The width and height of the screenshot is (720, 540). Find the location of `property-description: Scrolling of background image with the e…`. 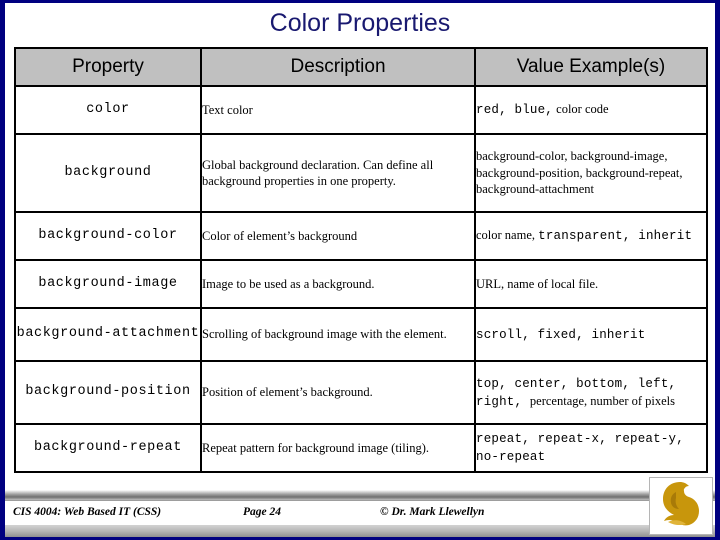

property-description: Scrolling of background image with the e… is located at coordinates (338, 334).